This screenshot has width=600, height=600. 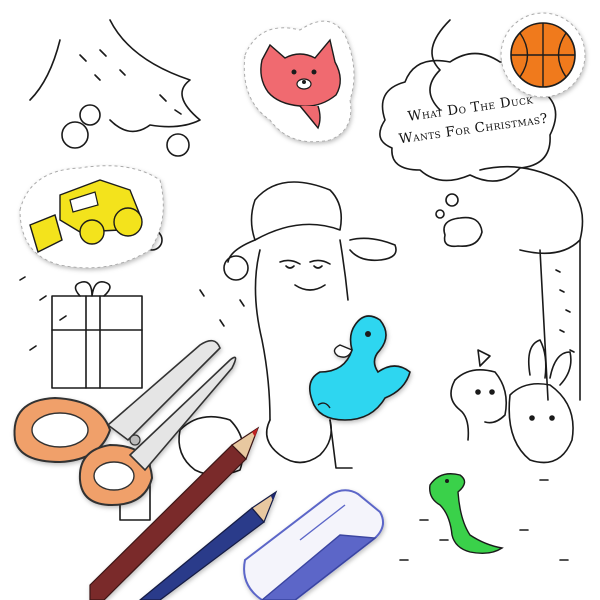 What do you see at coordinates (466, 514) in the screenshot?
I see `crocodile-colored` at bounding box center [466, 514].